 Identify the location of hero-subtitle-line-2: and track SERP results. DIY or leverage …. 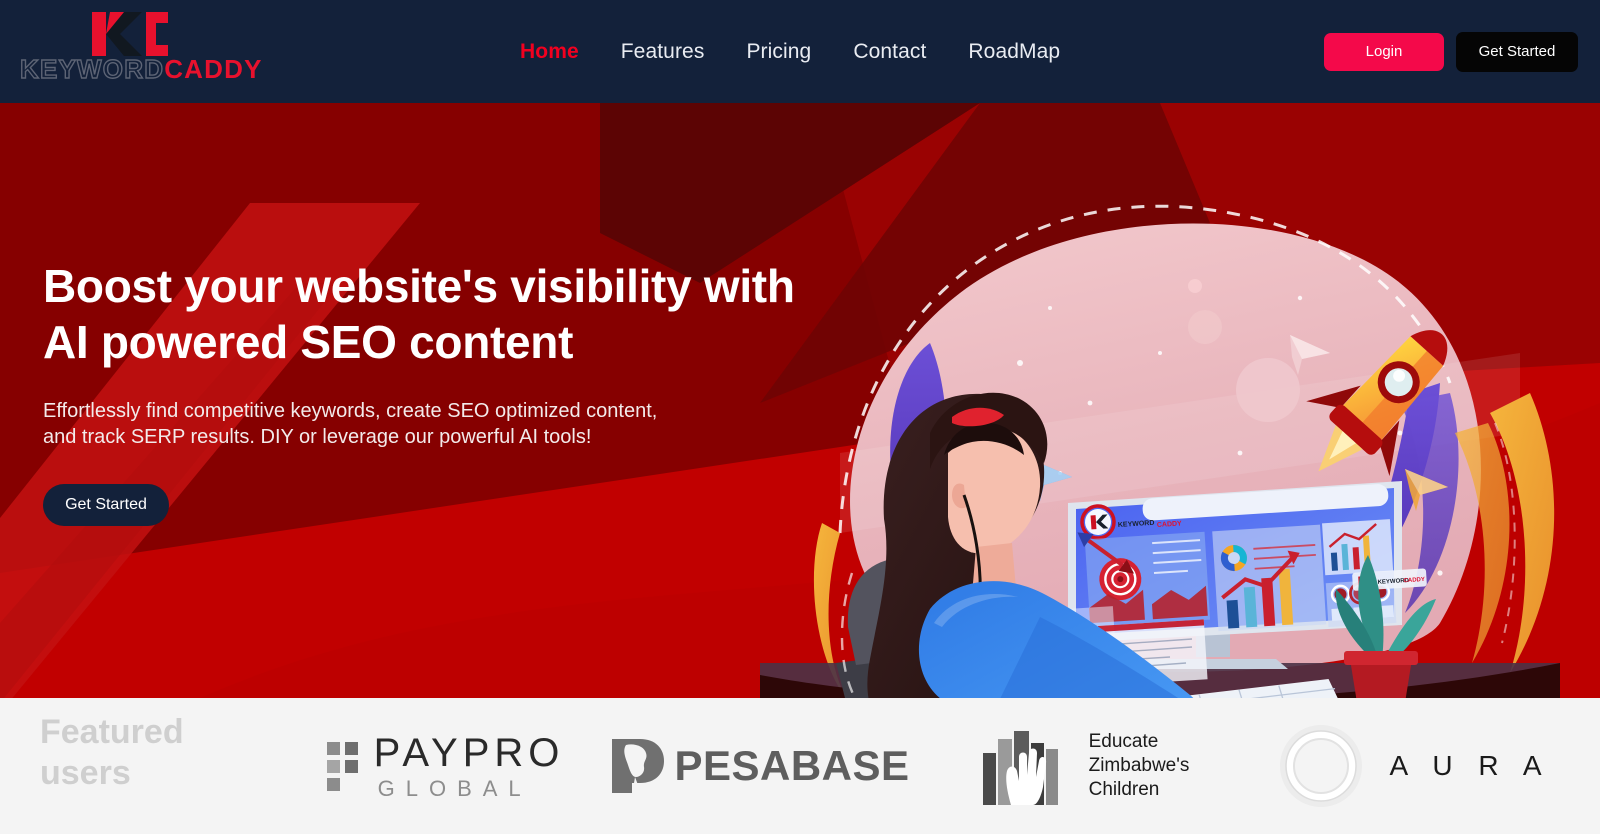
(317, 437).